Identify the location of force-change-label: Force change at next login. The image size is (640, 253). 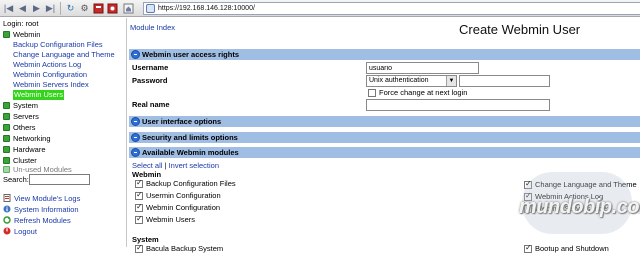
(423, 92).